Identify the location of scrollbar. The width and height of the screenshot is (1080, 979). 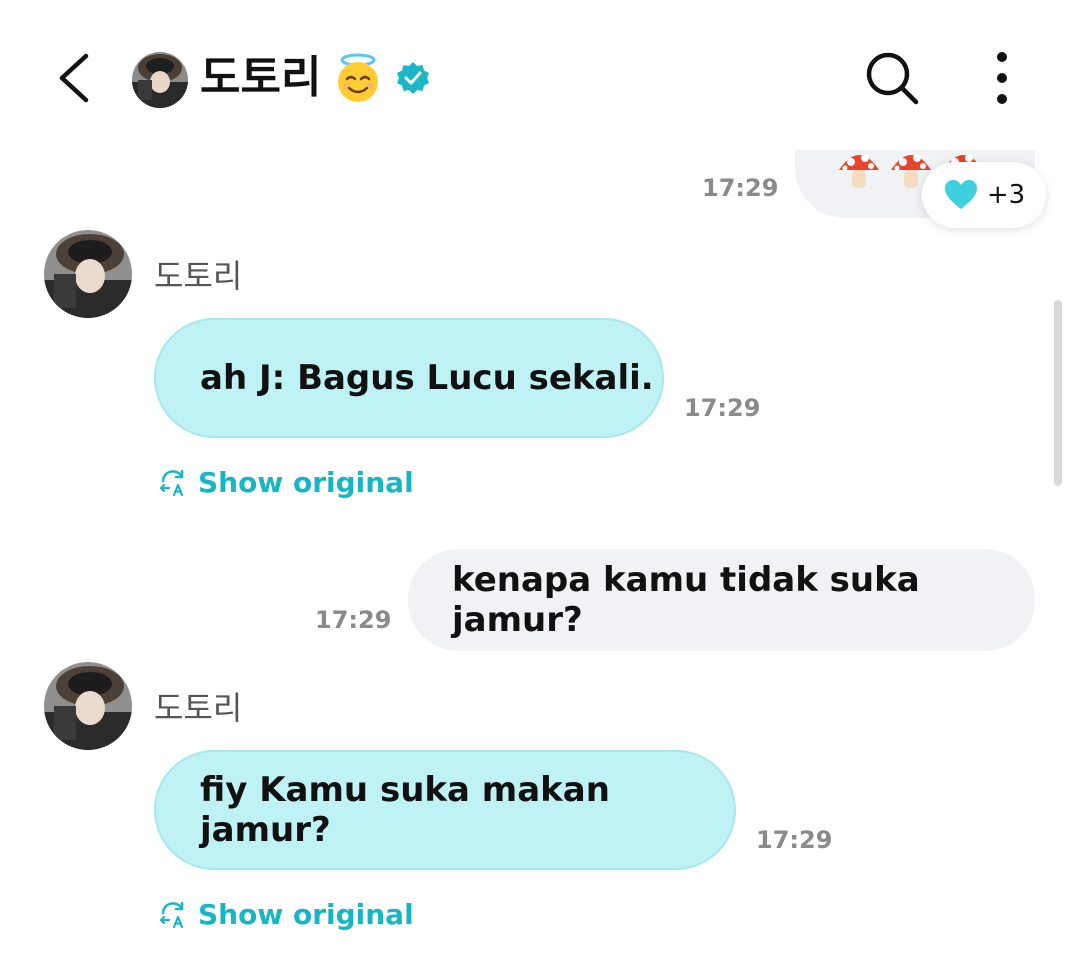
(1058, 393).